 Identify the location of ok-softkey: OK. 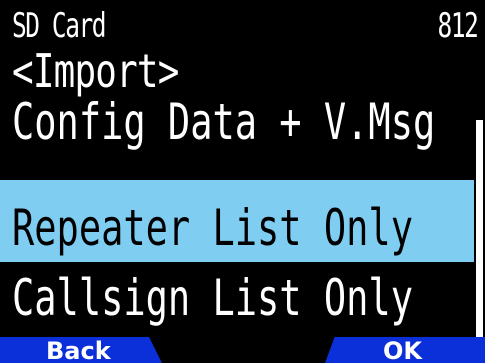
(405, 350).